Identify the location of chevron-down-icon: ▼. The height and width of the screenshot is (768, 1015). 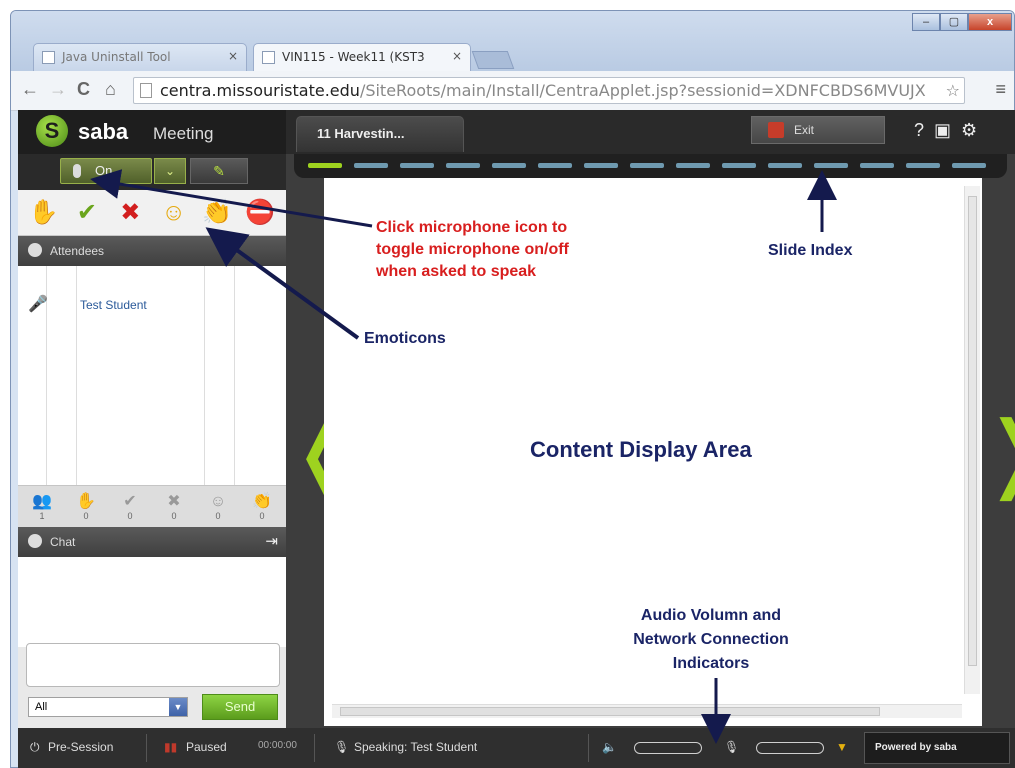
(178, 707).